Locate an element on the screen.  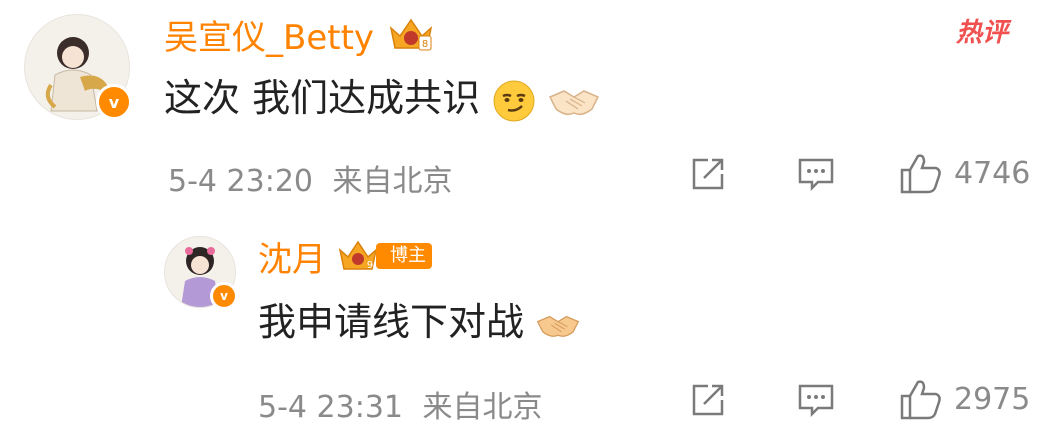
like-count: 2975 is located at coordinates (992, 399).